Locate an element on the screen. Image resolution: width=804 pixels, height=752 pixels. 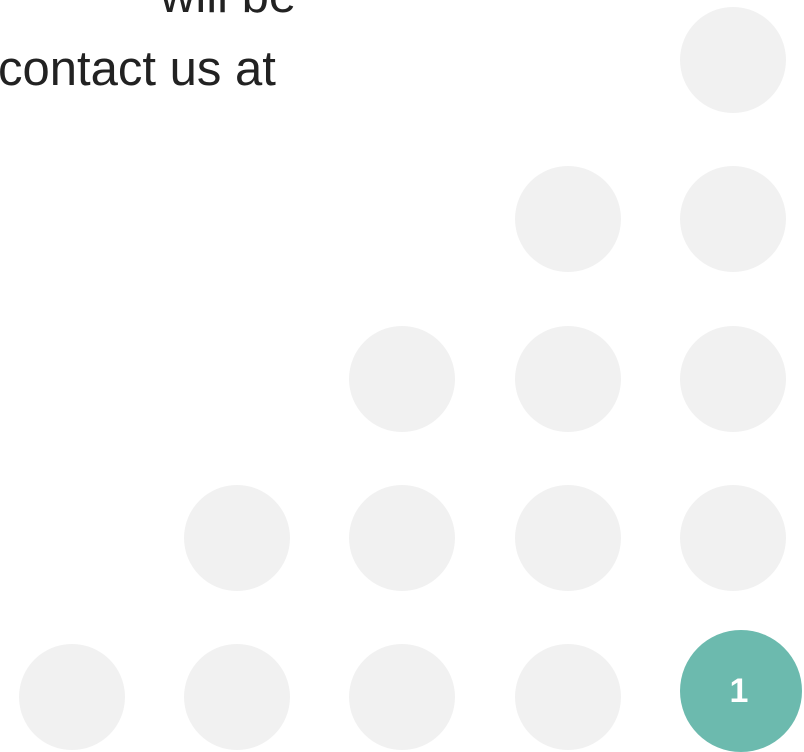
body-text-line: will be is located at coordinates (209, 16).